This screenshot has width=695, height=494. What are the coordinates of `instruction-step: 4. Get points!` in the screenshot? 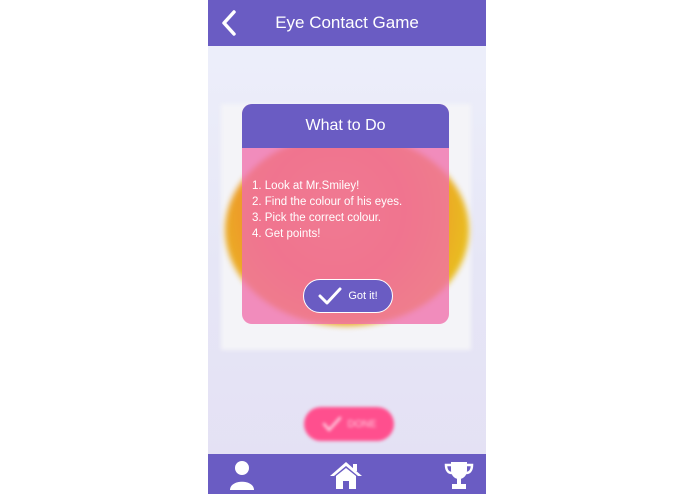 It's located at (286, 234).